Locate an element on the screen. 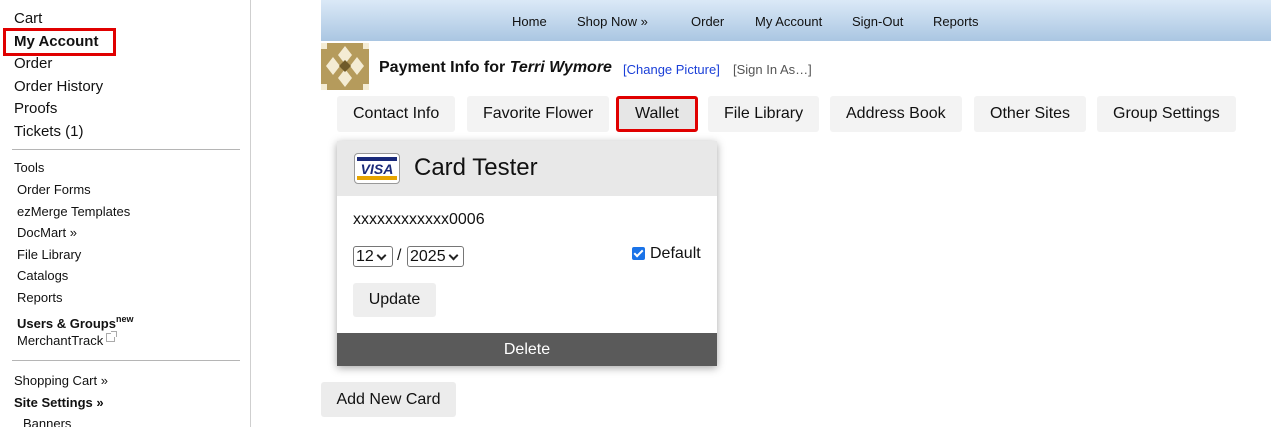 This screenshot has height=427, width=1271. update-button: Update is located at coordinates (394, 300).